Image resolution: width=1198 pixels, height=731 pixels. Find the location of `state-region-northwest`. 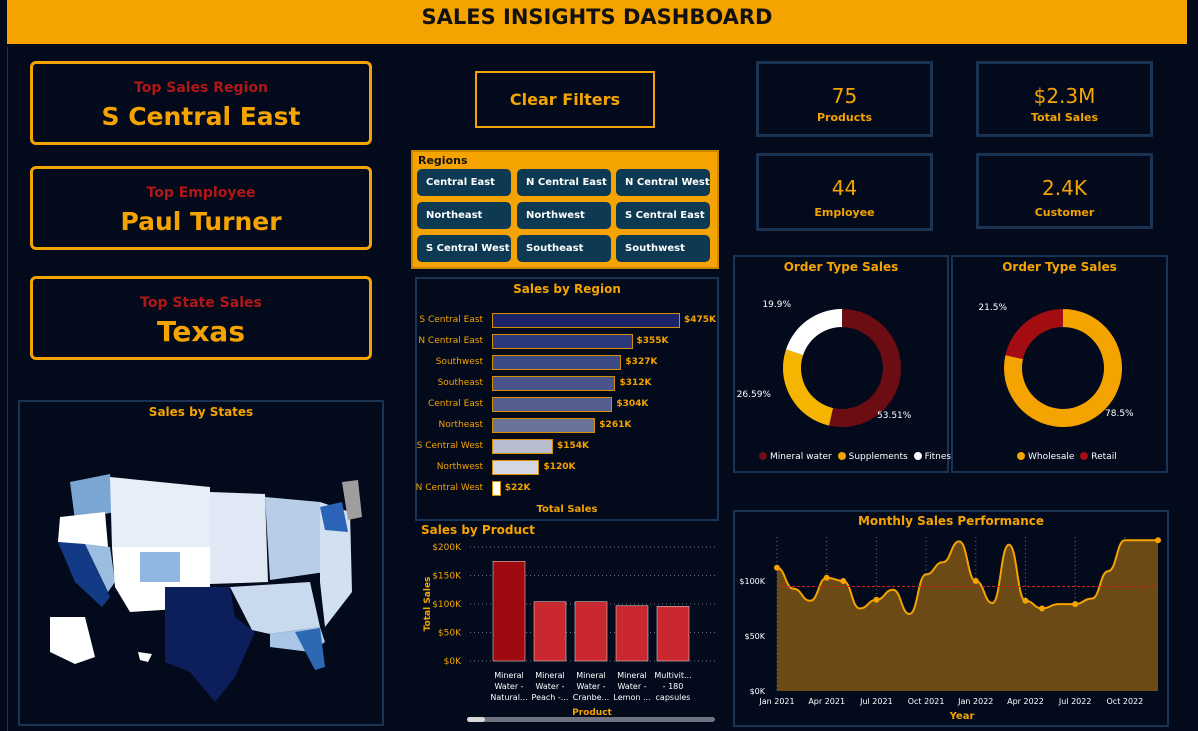

state-region-northwest is located at coordinates (92, 497).